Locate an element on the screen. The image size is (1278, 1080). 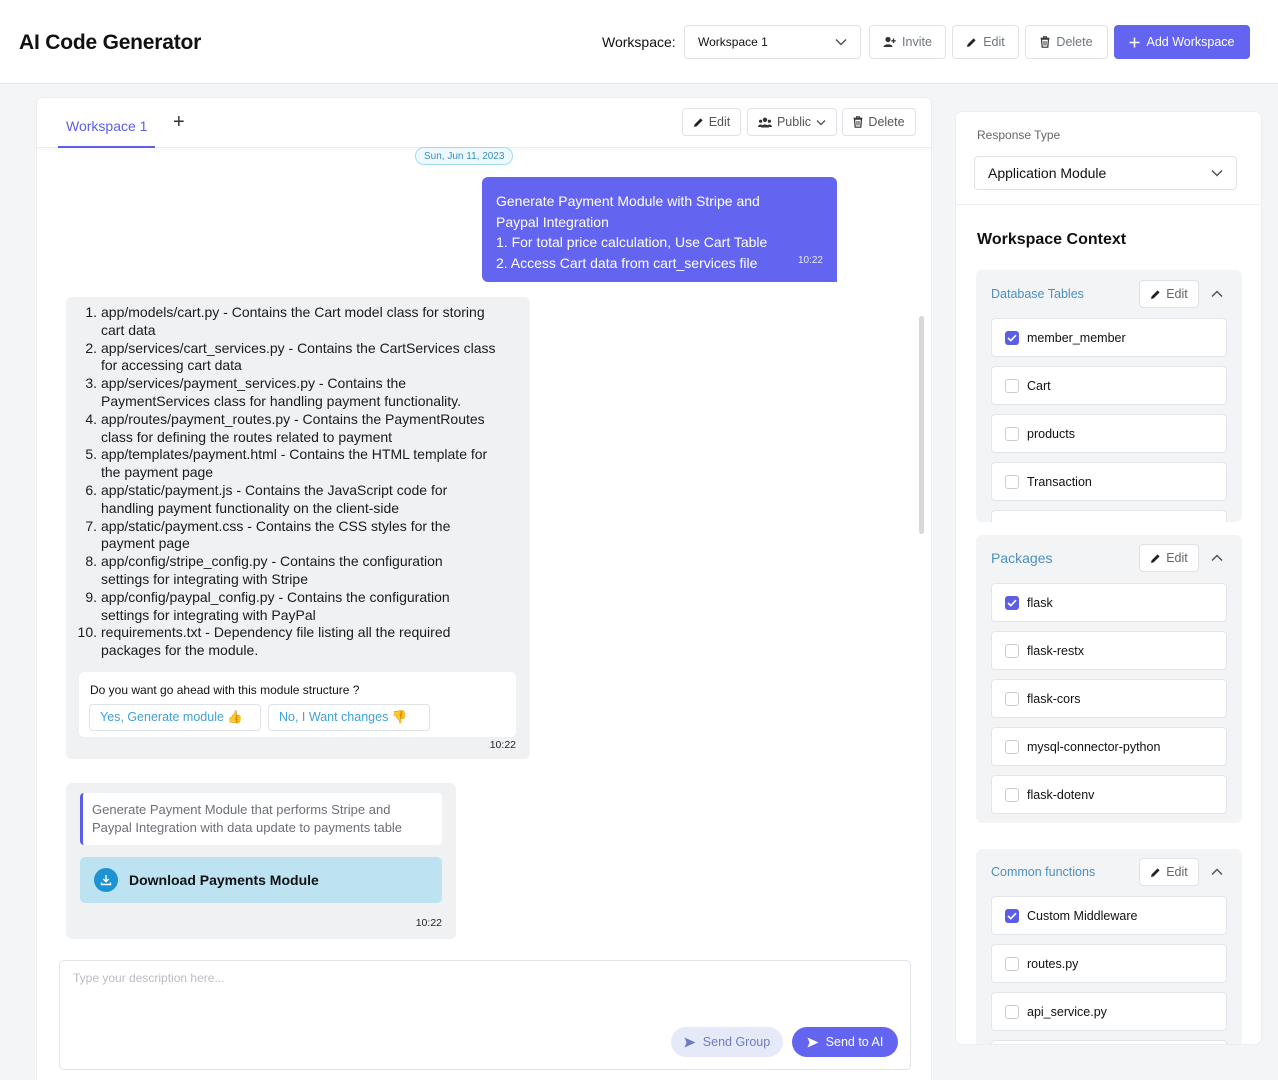
tab-bar: Workspace 1 + Edit Public Delete is located at coordinates (484, 123).